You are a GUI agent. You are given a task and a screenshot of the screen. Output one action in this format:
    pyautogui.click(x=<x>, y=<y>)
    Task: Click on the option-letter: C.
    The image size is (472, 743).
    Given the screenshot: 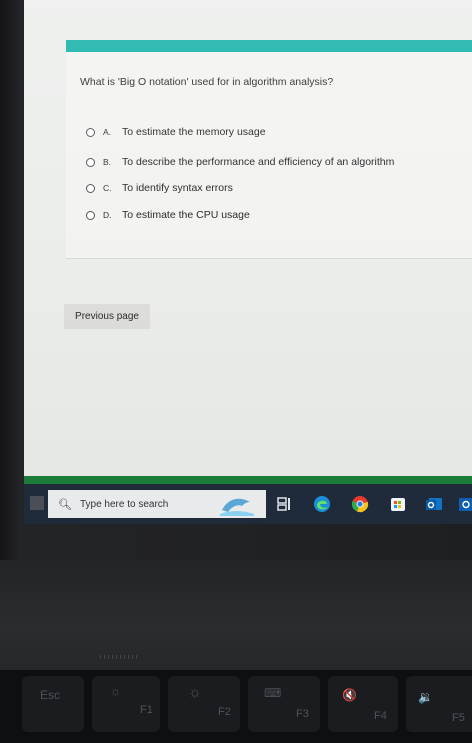 What is the action you would take?
    pyautogui.click(x=107, y=188)
    